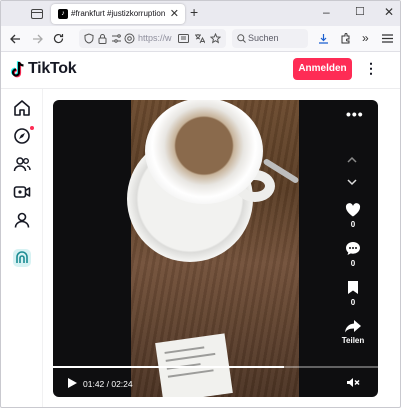  What do you see at coordinates (215, 38) in the screenshot?
I see `bookmark-star-icon` at bounding box center [215, 38].